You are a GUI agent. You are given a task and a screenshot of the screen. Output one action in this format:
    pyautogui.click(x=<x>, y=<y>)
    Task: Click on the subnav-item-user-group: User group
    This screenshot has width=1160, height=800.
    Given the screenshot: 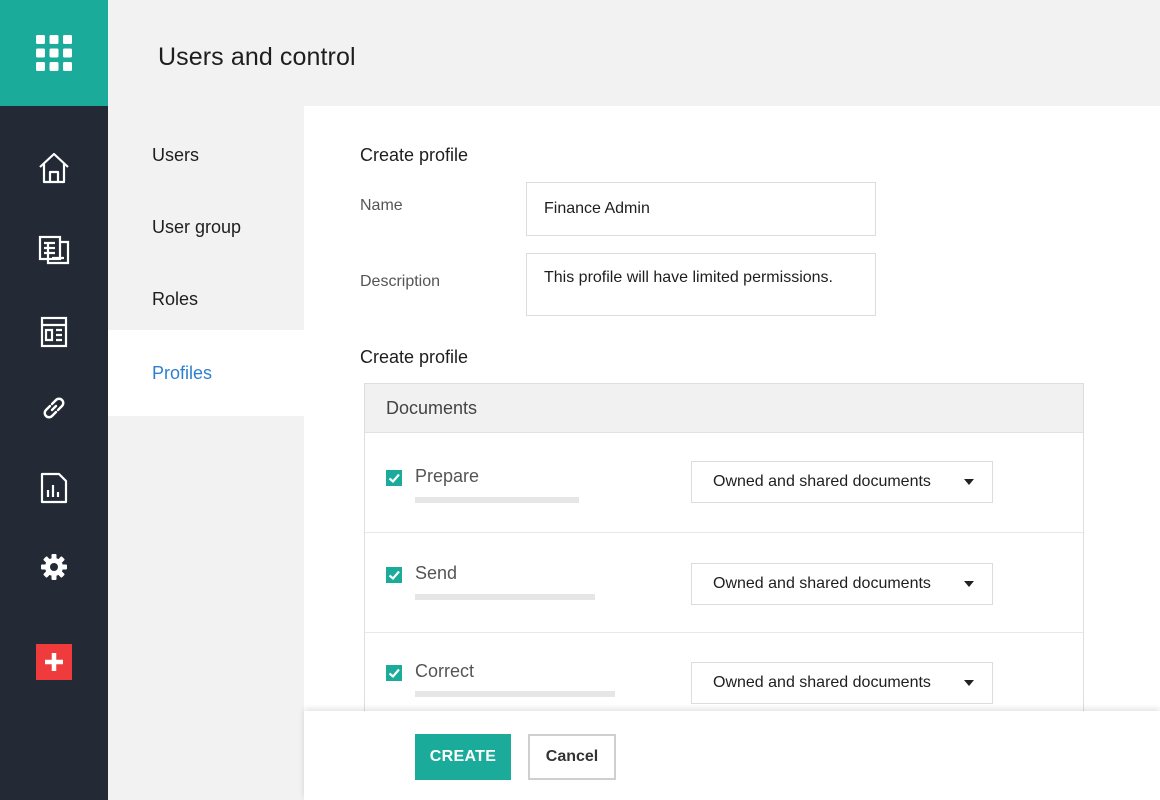 What is the action you would take?
    pyautogui.click(x=206, y=227)
    